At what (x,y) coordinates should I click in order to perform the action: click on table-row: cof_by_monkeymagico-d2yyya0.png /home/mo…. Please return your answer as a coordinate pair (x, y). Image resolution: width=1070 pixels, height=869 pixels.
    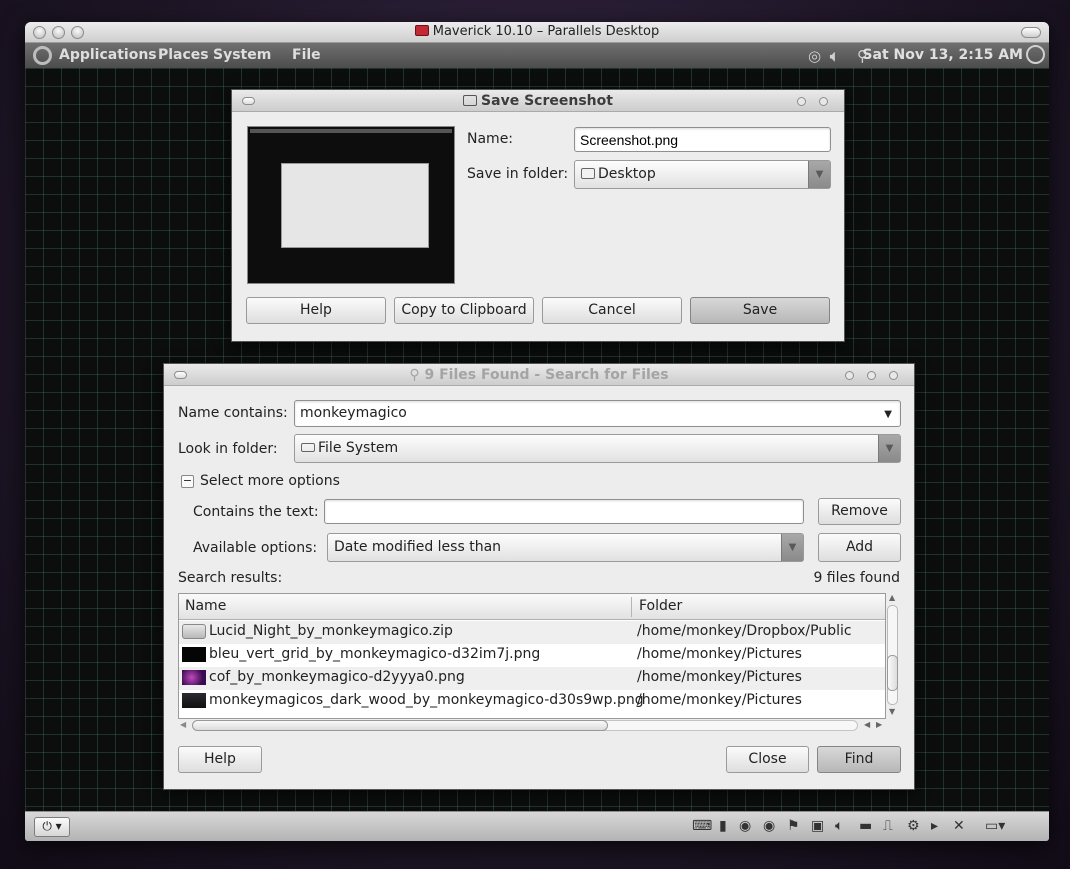
    Looking at the image, I should click on (532, 678).